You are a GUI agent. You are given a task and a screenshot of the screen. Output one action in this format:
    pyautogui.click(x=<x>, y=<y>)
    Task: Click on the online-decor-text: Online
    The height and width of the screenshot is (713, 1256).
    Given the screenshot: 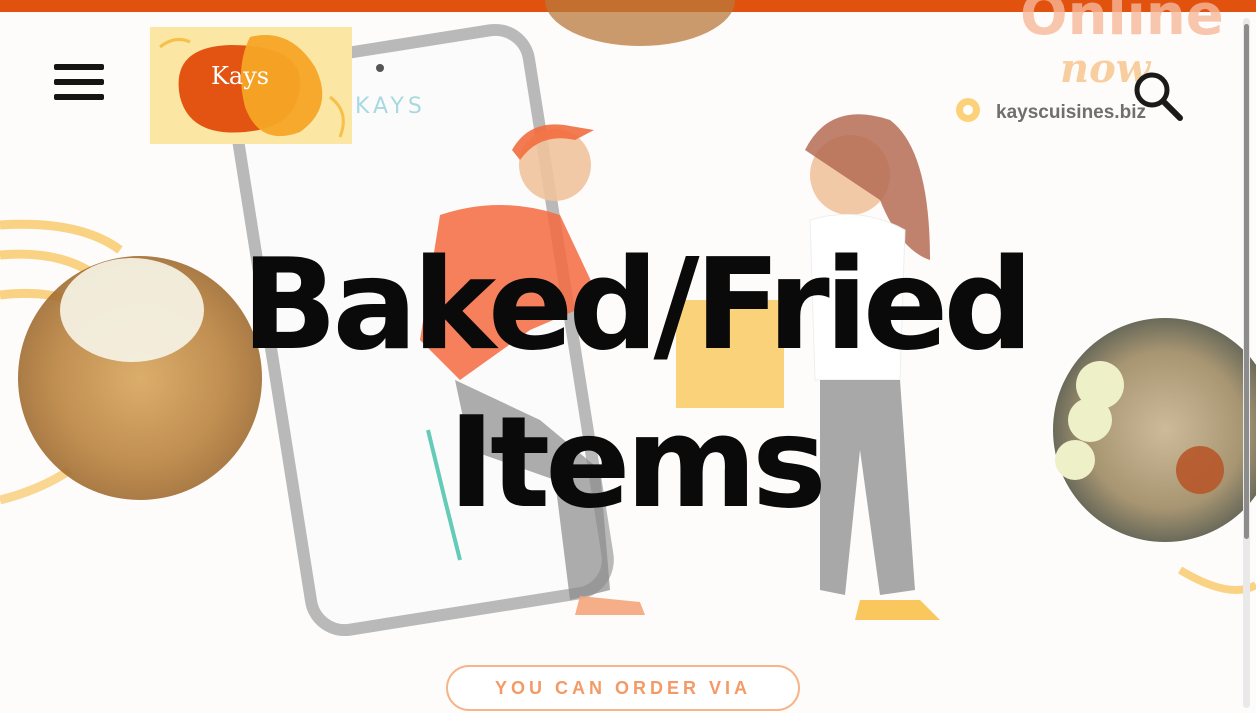 What is the action you would take?
    pyautogui.click(x=1122, y=24)
    